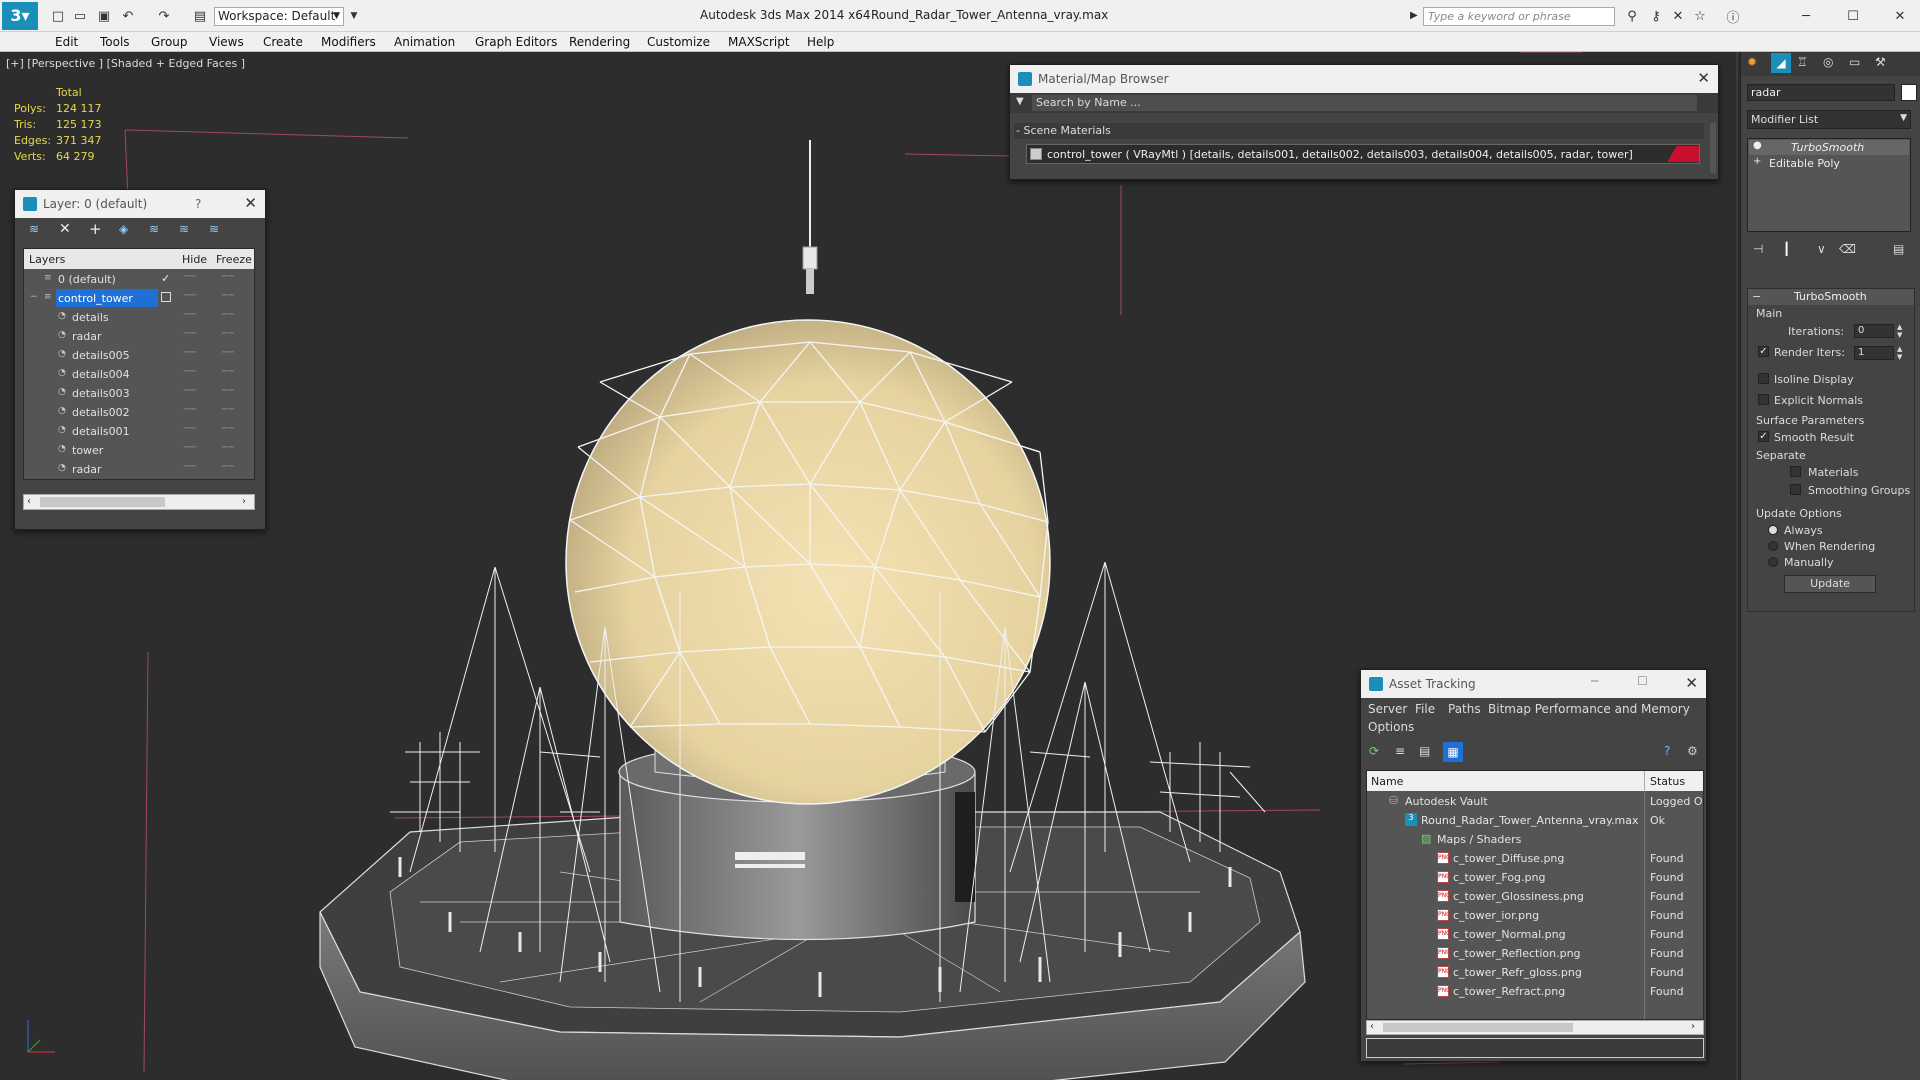  I want to click on smoothing-groups-checkbox, so click(1795, 489).